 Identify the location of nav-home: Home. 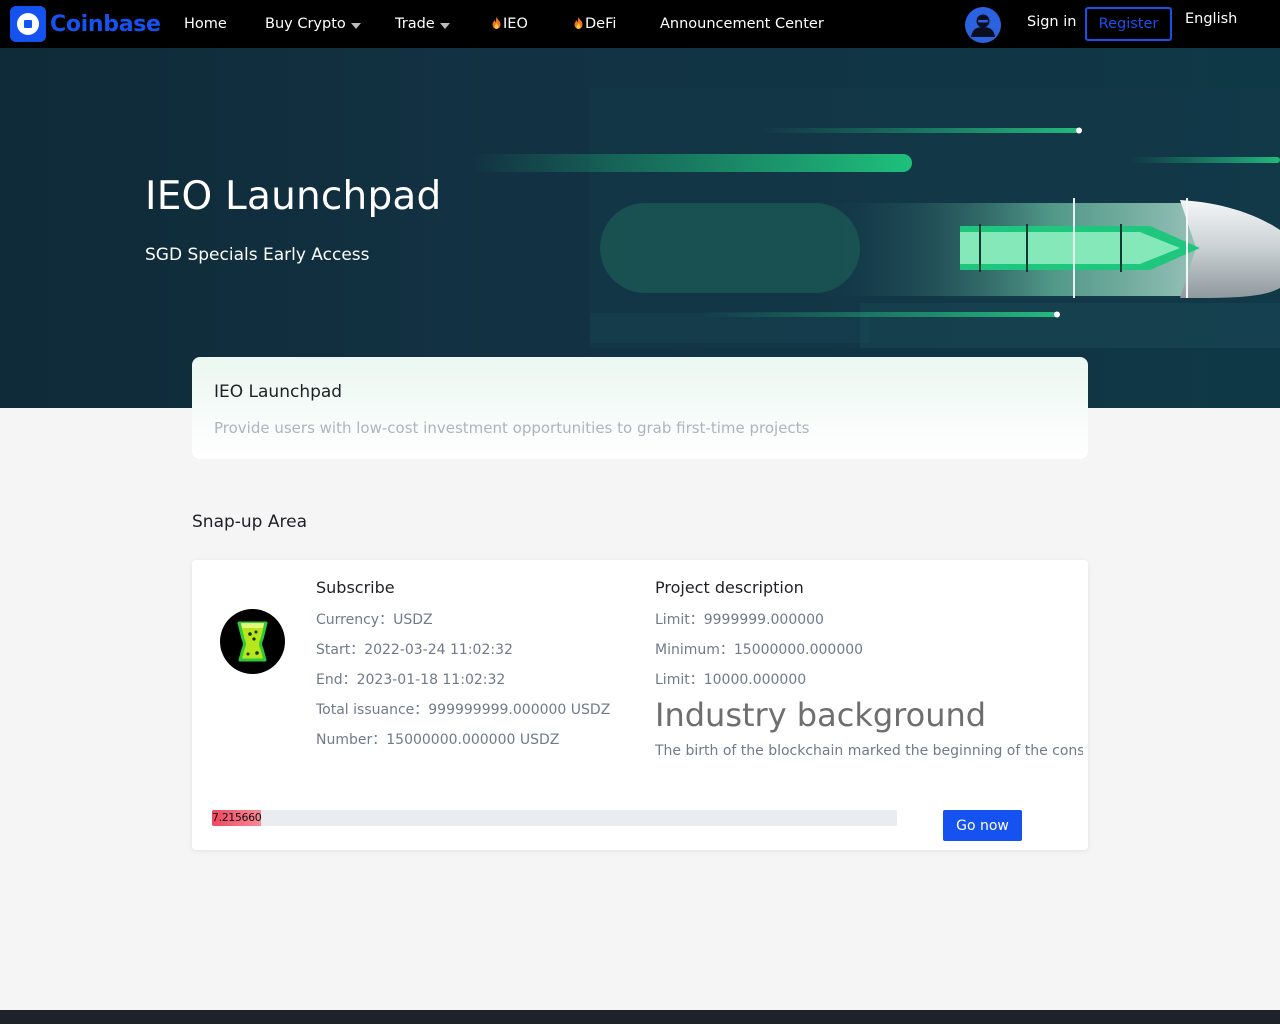
(205, 24).